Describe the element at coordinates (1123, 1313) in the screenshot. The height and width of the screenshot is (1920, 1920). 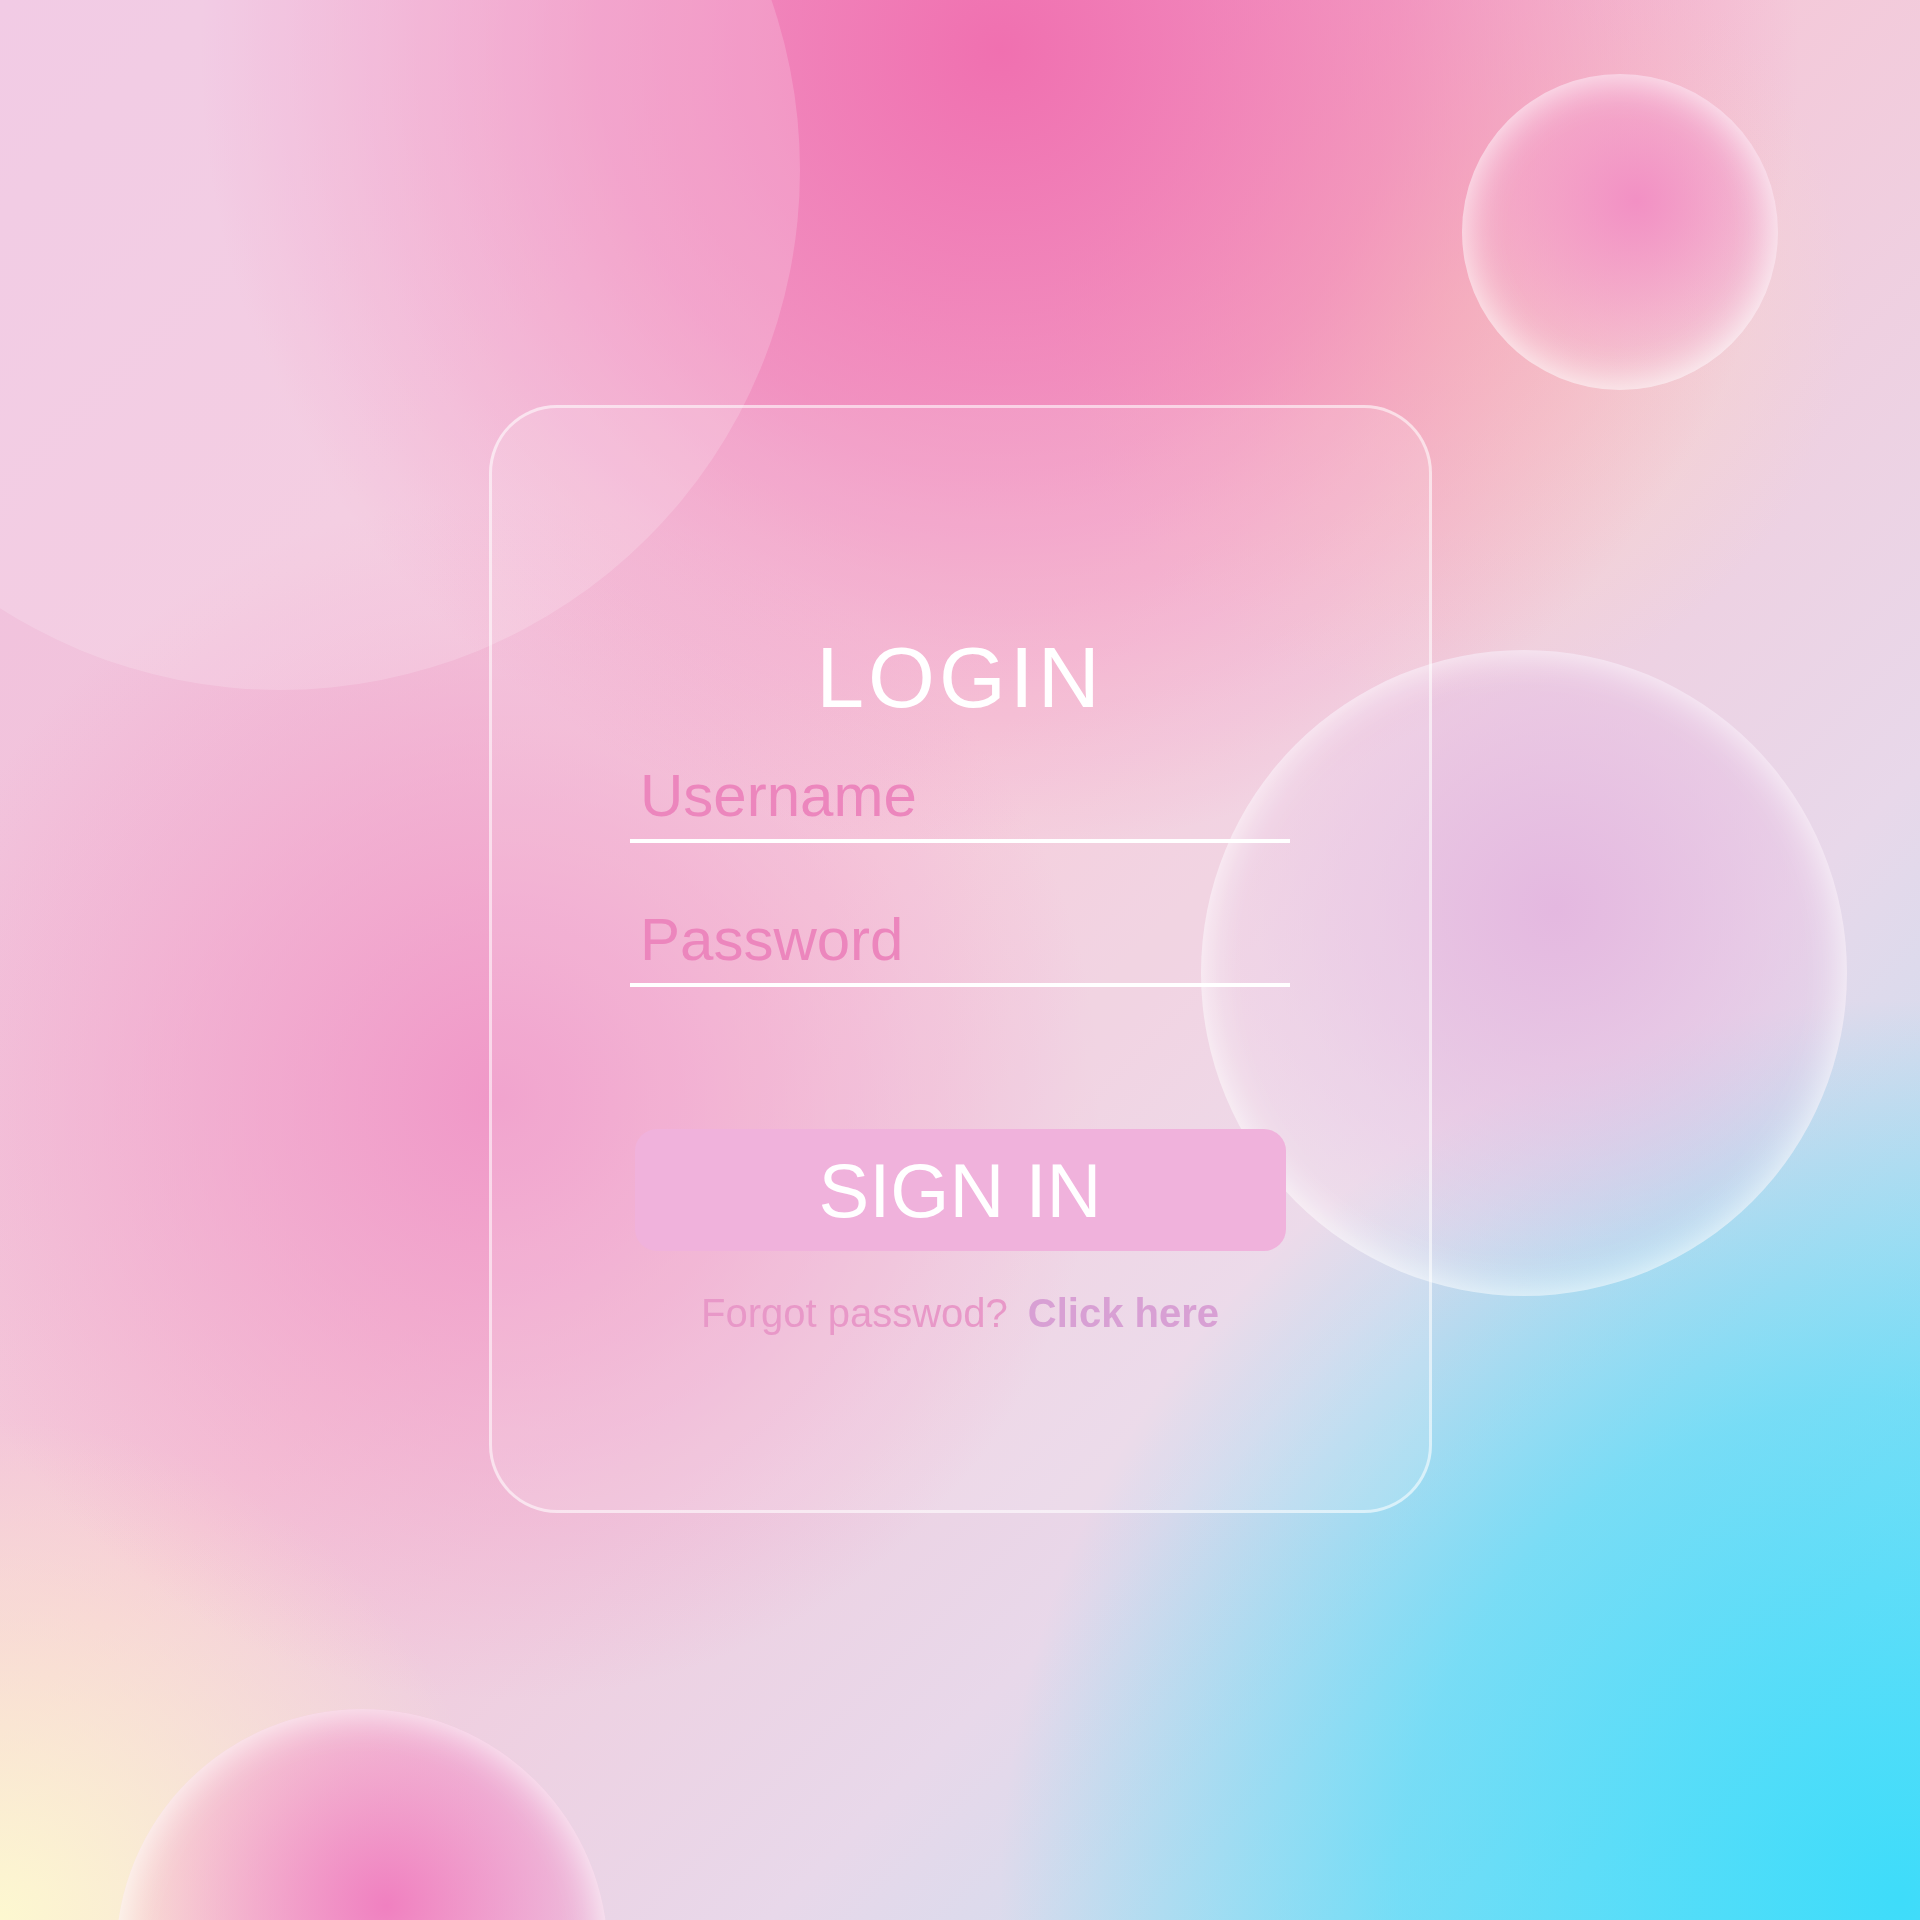
I see `click-here-link: Click here` at that location.